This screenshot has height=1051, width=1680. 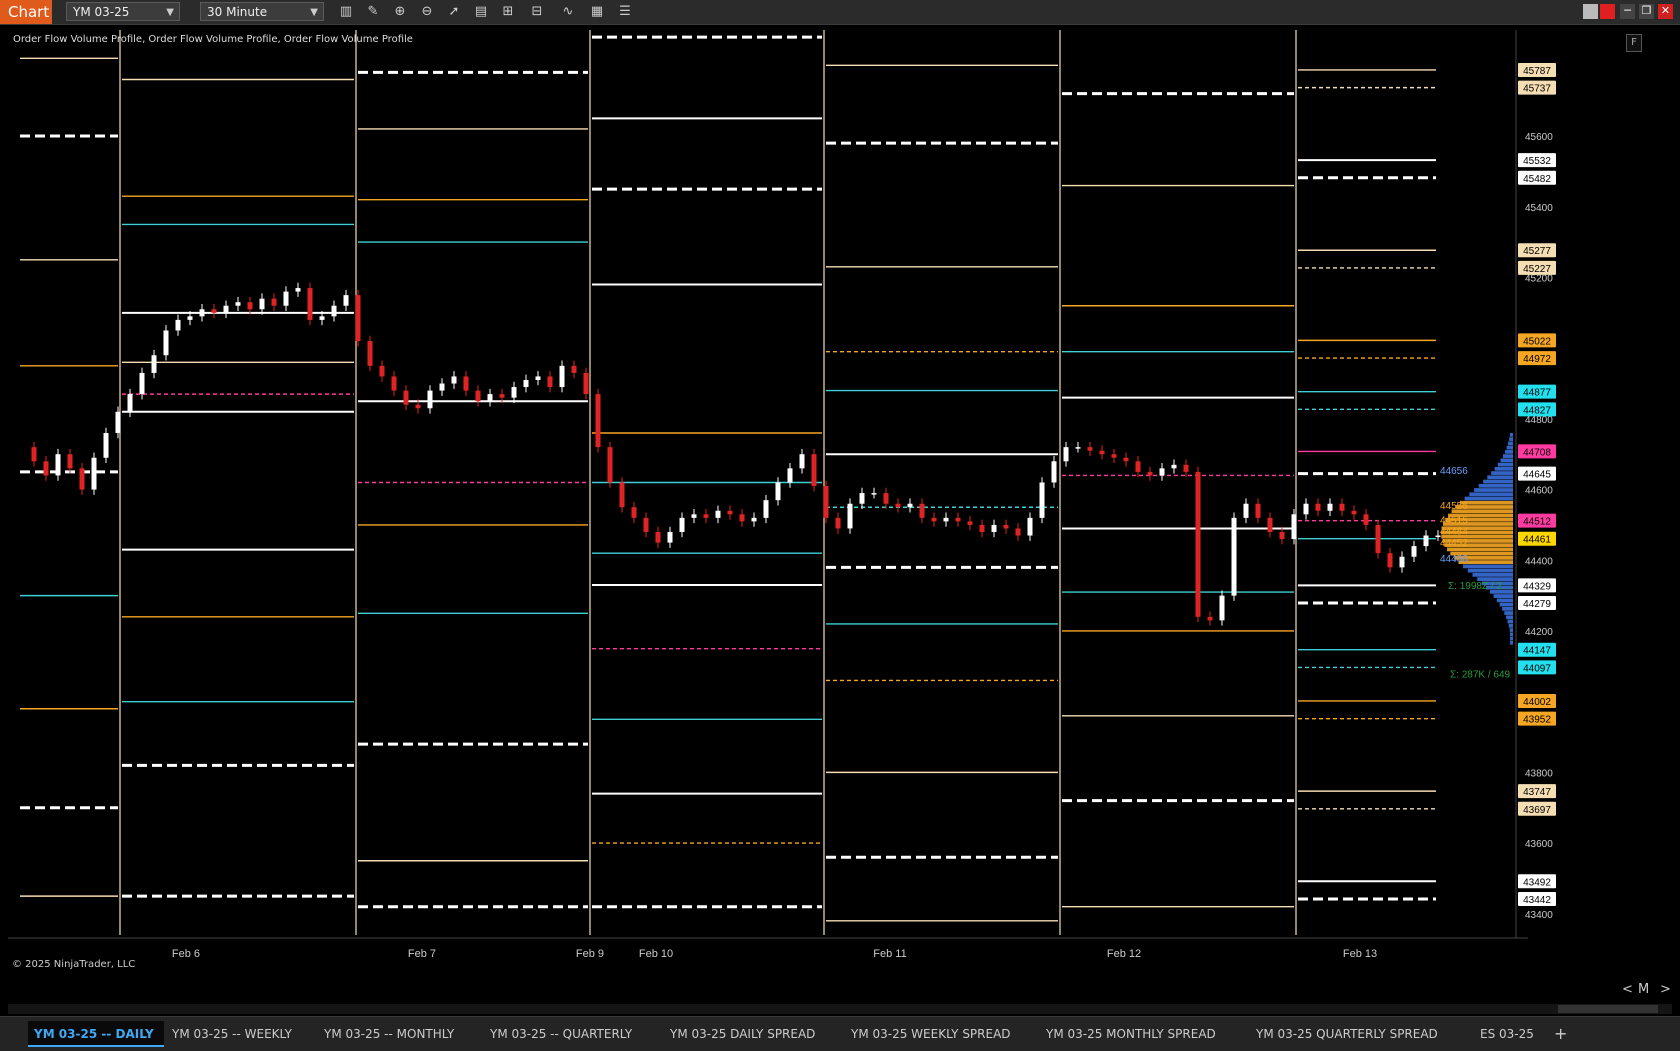 What do you see at coordinates (840, 1009) in the screenshot?
I see `horizontal-scrollbar` at bounding box center [840, 1009].